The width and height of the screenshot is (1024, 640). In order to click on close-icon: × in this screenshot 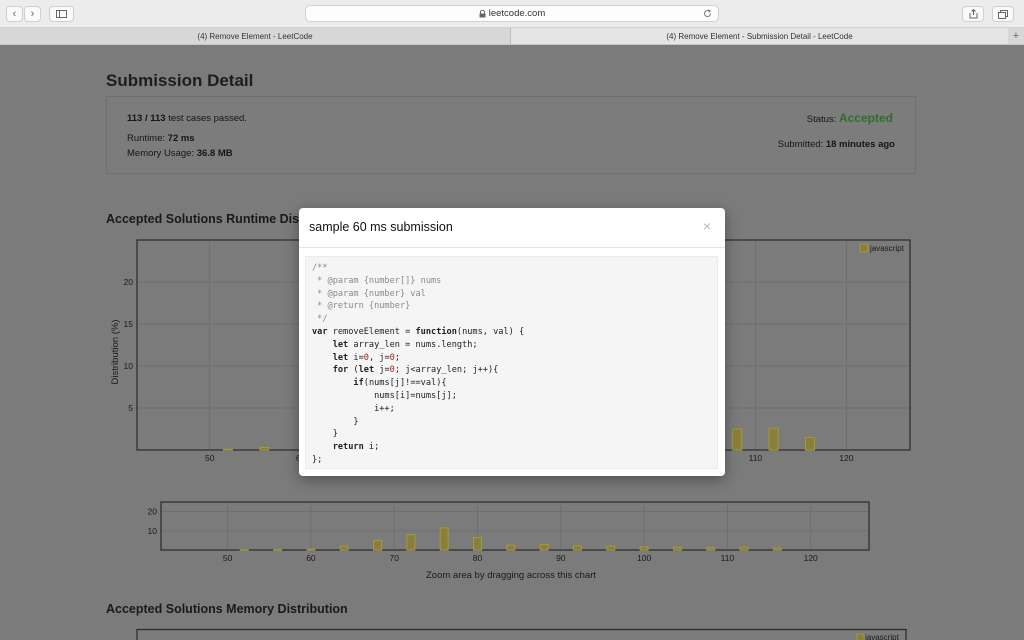, I will do `click(707, 226)`.